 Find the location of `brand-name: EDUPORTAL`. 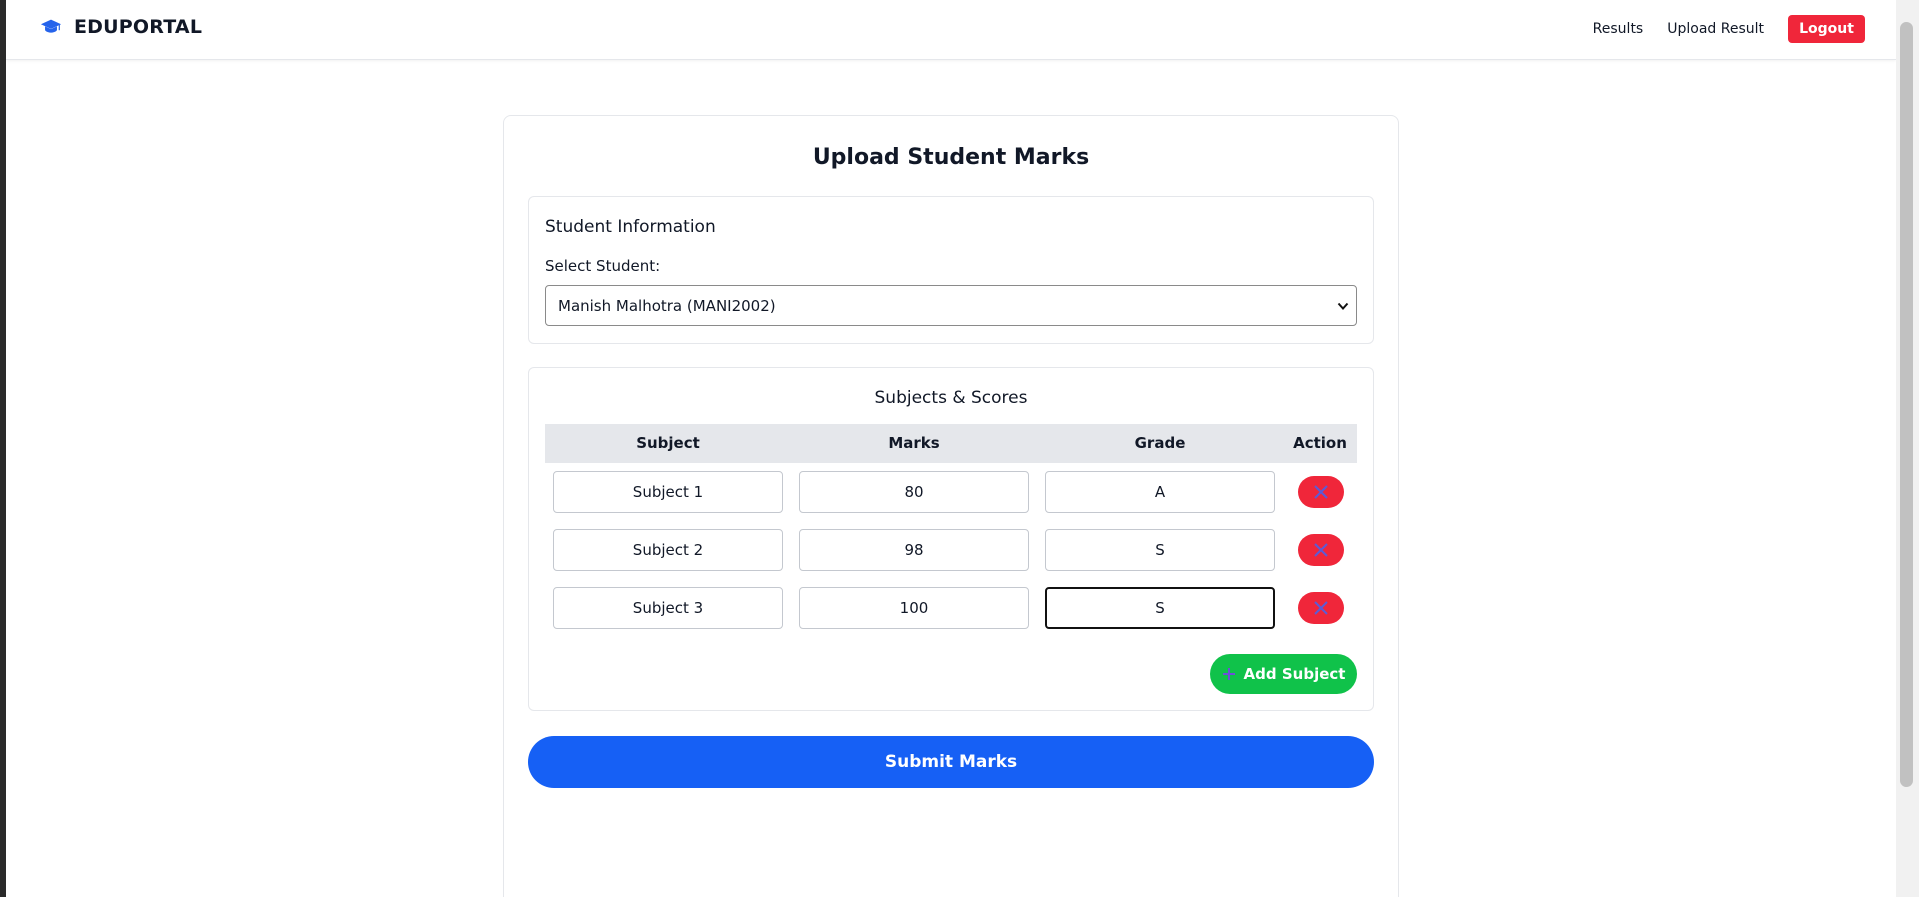

brand-name: EDUPORTAL is located at coordinates (138, 27).